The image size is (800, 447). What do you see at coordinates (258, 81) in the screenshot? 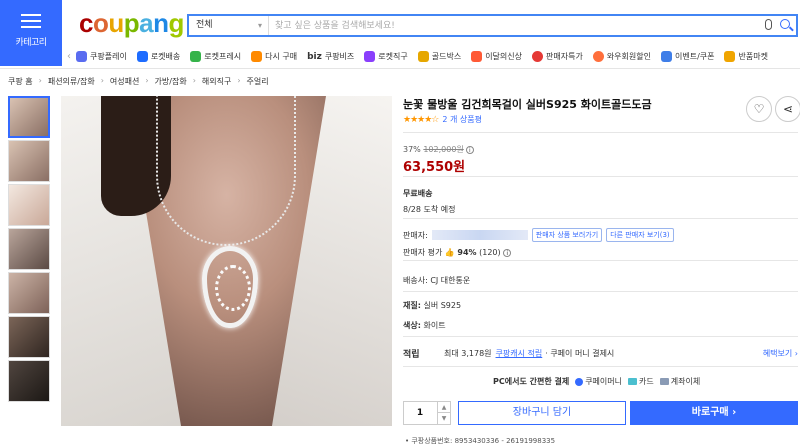
I see `breadcrumb-item: 주얼리` at bounding box center [258, 81].